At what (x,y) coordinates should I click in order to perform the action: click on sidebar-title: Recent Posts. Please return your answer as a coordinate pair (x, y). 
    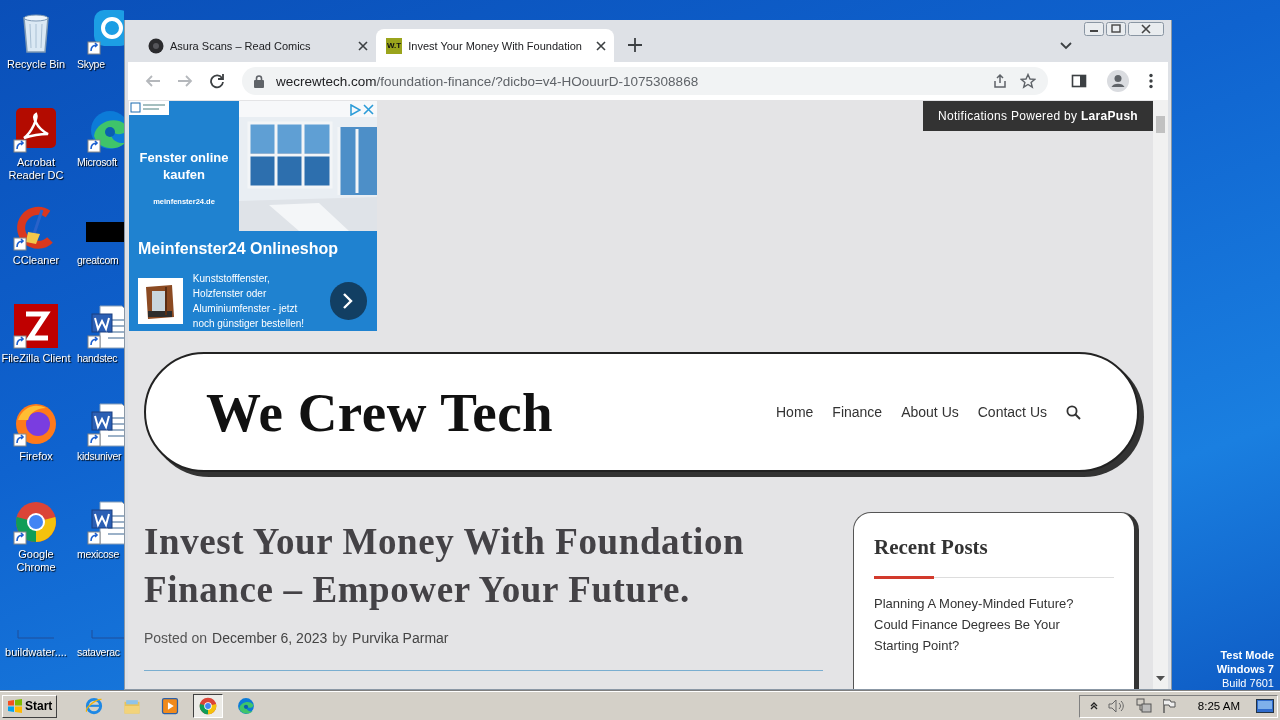
    Looking at the image, I should click on (931, 547).